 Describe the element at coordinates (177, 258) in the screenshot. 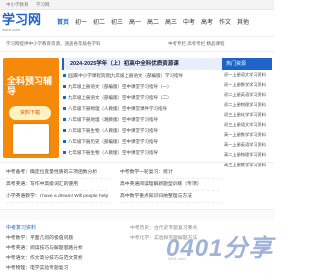

I see `watermark-subtext: 0401.com` at that location.